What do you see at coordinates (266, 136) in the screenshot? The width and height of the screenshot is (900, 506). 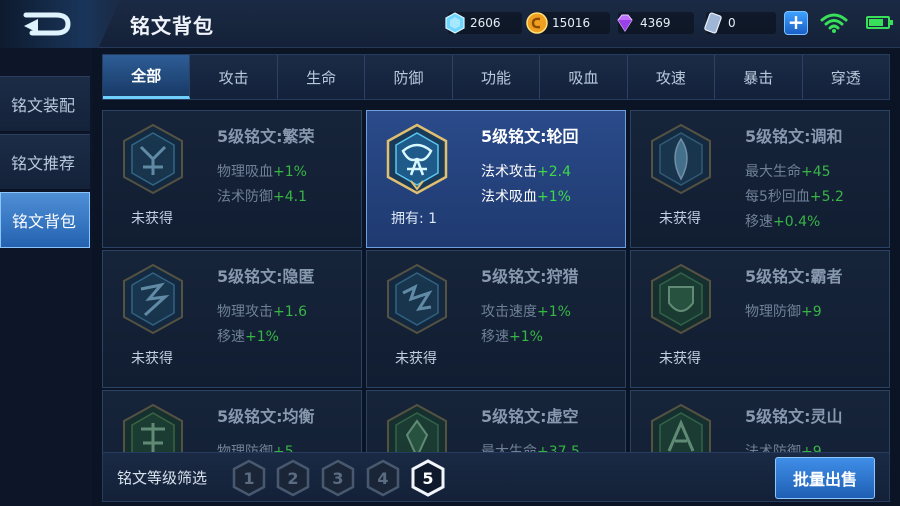 I see `rune-name: 5级铭文:繁荣` at bounding box center [266, 136].